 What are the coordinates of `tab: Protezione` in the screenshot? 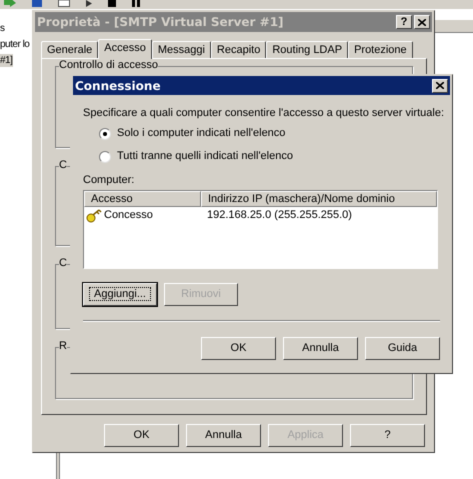 It's located at (380, 49).